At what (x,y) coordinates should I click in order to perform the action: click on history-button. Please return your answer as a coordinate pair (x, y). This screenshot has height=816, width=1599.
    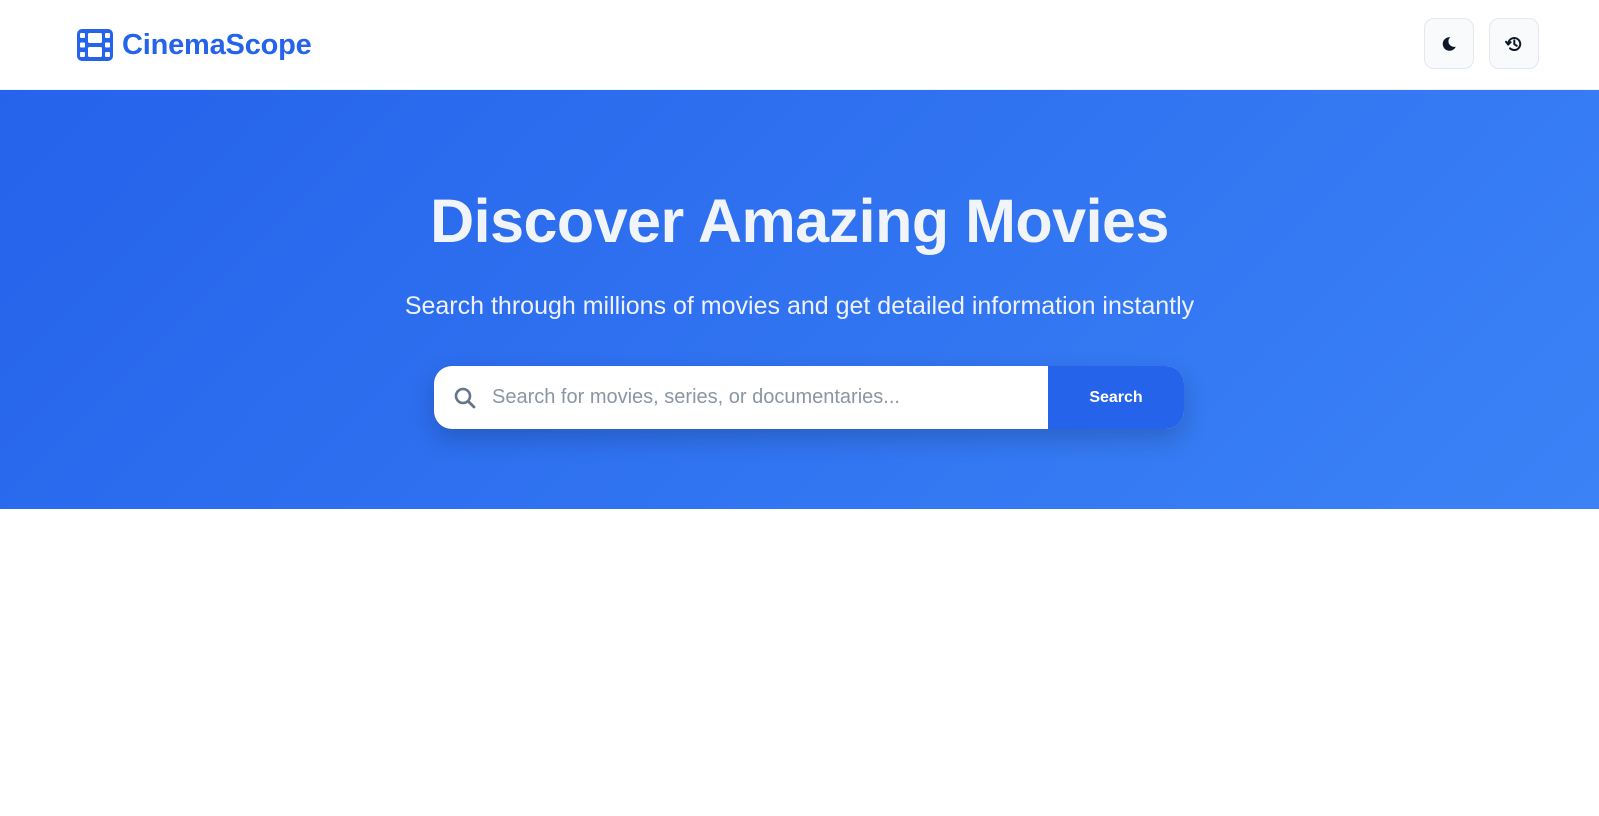
    Looking at the image, I should click on (1514, 43).